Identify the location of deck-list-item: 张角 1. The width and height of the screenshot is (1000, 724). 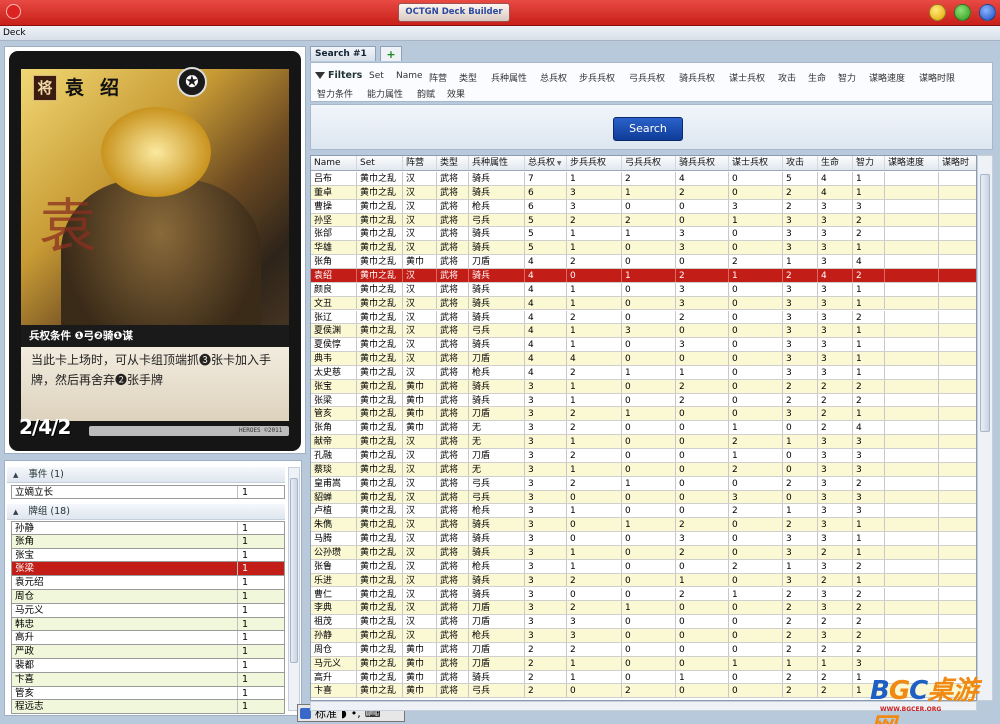
(148, 541).